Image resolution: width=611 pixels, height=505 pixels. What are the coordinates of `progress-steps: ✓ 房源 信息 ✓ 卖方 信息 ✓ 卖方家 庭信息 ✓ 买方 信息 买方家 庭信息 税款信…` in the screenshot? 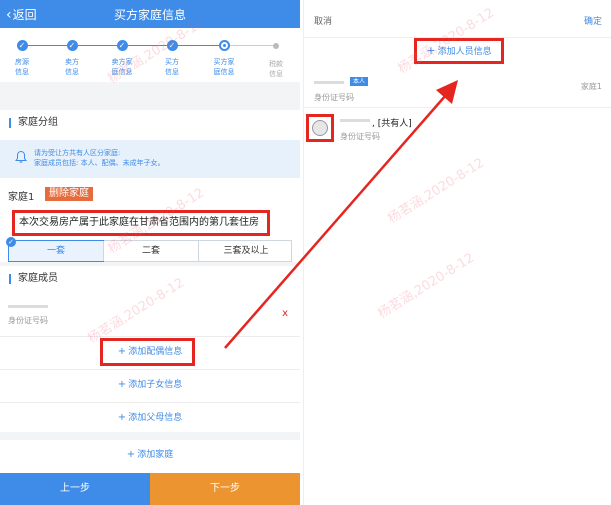 It's located at (150, 55).